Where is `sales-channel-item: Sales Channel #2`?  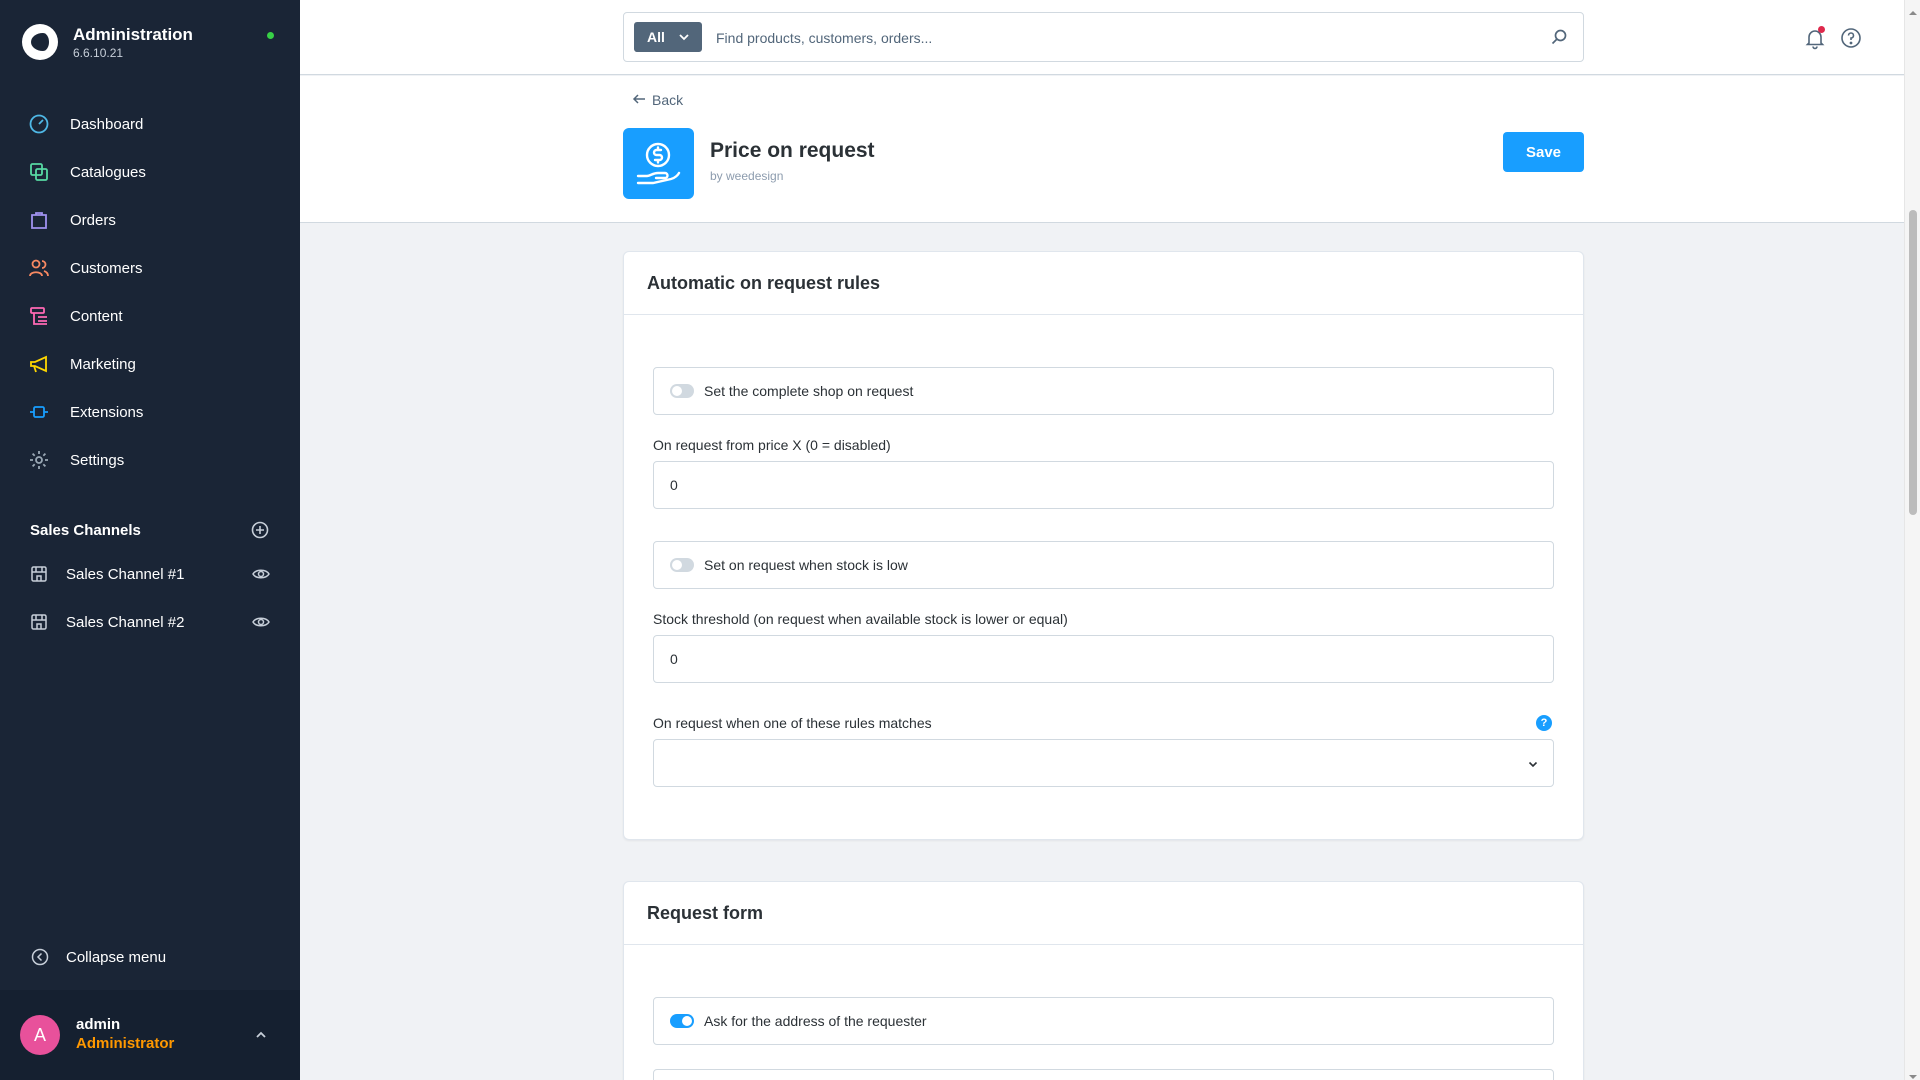
sales-channel-item: Sales Channel #2 is located at coordinates (150, 622).